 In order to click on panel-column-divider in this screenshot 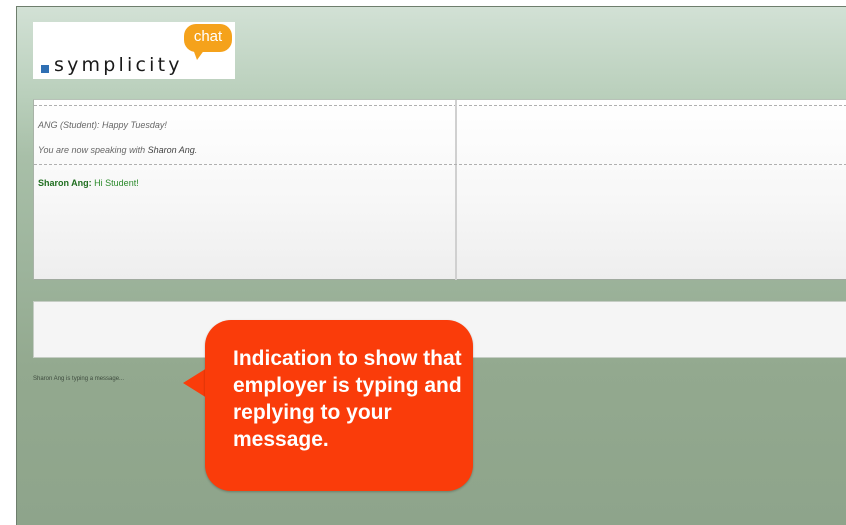, I will do `click(456, 190)`.